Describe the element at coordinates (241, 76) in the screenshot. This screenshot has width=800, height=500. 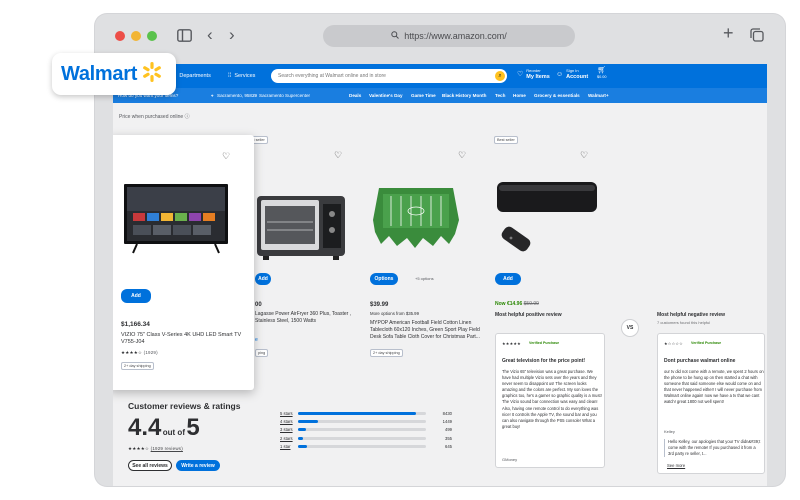
I see `services-menu: ⁞⁞ Services` at that location.